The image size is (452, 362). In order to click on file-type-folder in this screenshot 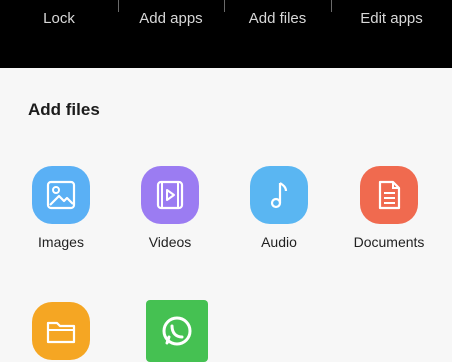, I will do `click(61, 331)`.